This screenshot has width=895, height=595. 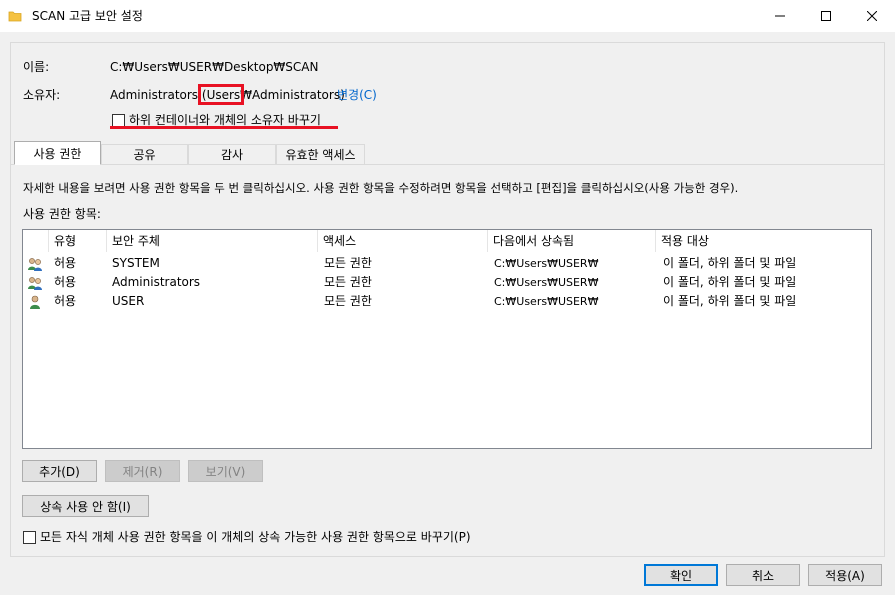 I want to click on row-principal: Administrators, so click(x=156, y=282).